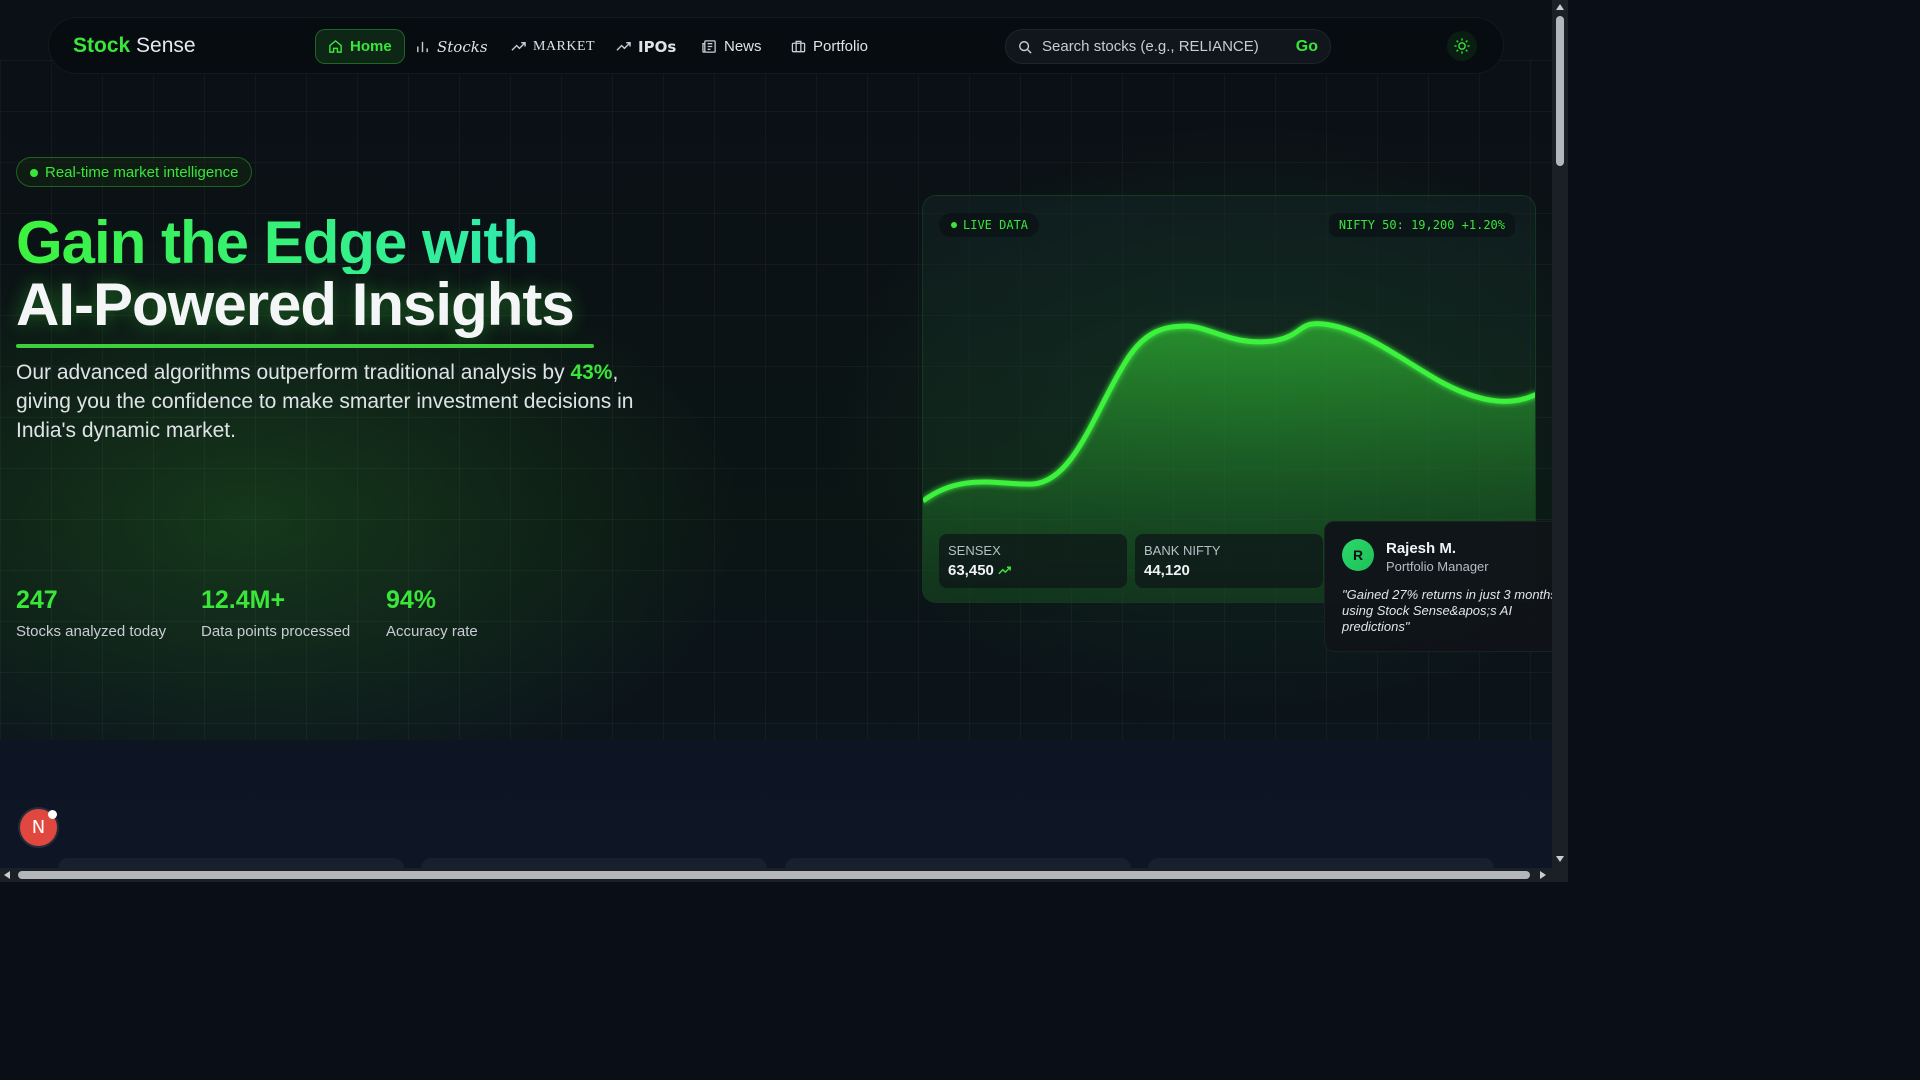 This screenshot has width=1920, height=1080. What do you see at coordinates (564, 46) in the screenshot?
I see `nav-market-label: MARKET` at bounding box center [564, 46].